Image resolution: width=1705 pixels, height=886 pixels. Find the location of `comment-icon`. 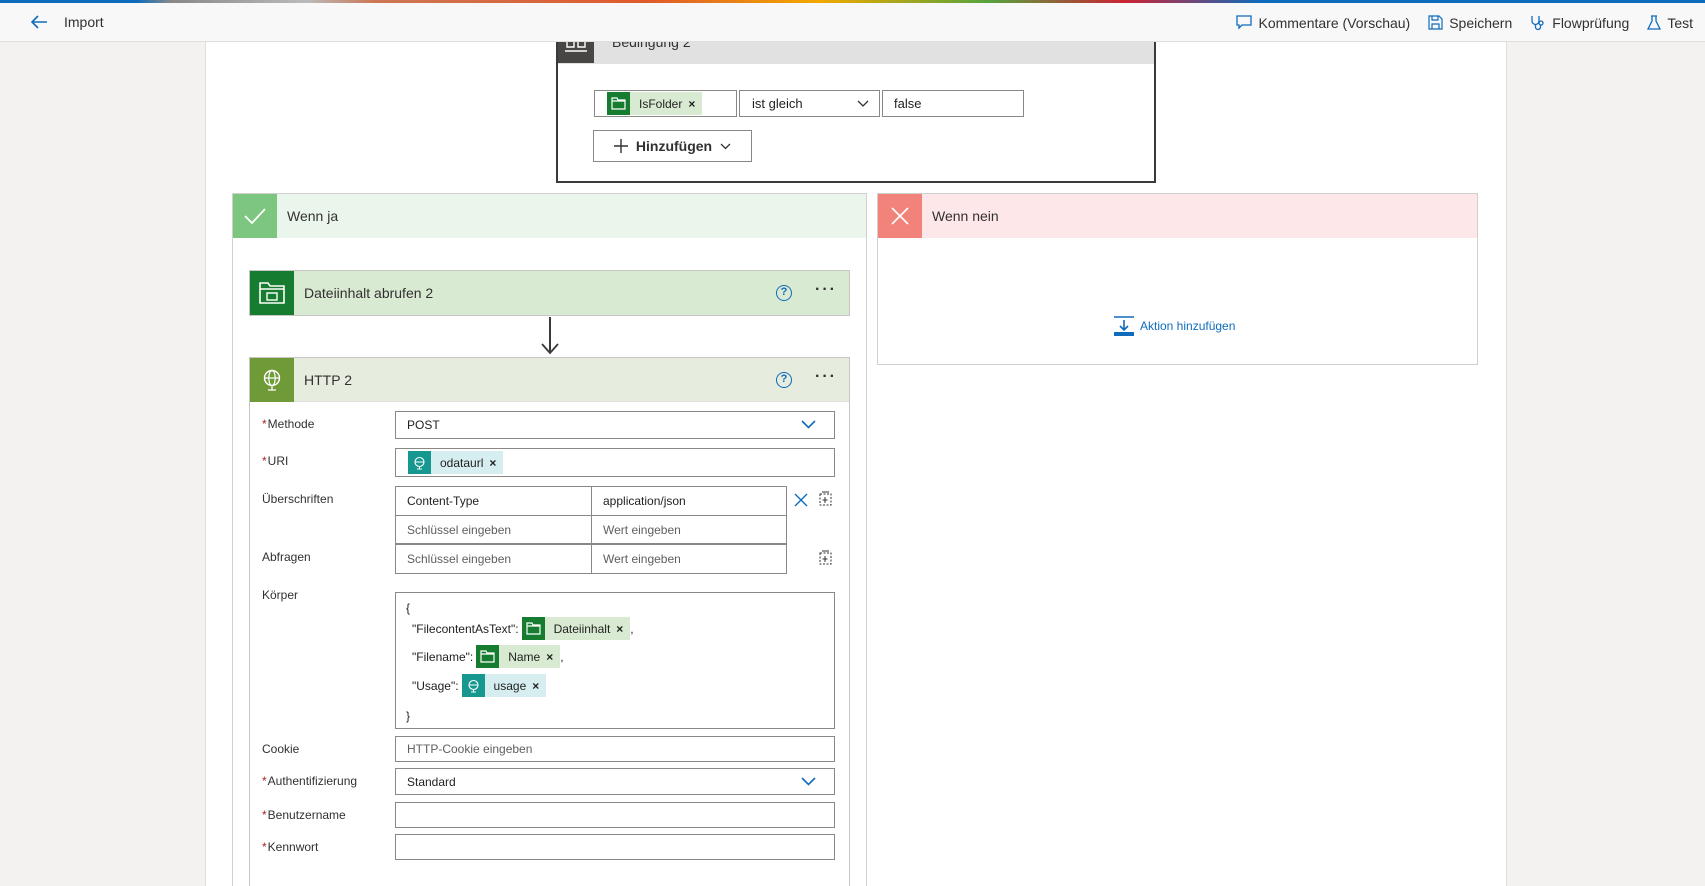

comment-icon is located at coordinates (1244, 22).